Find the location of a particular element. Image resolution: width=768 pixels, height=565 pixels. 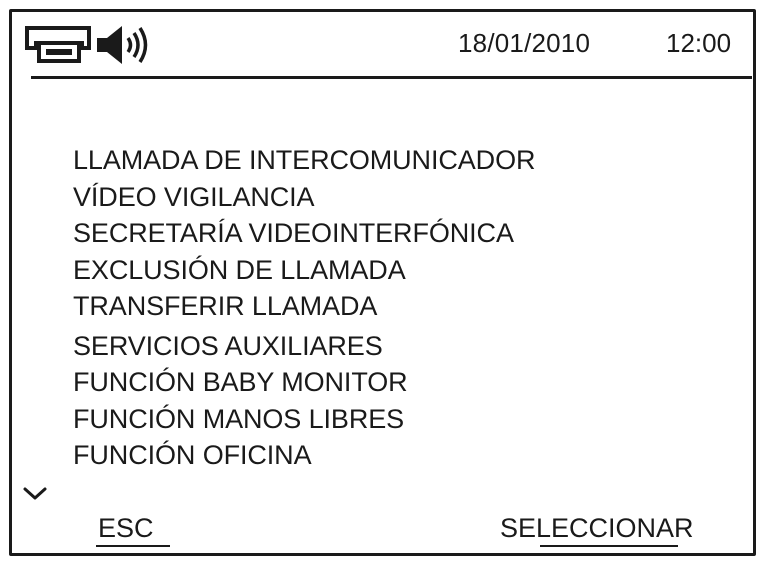

esc-softkey-underline is located at coordinates (133, 546).